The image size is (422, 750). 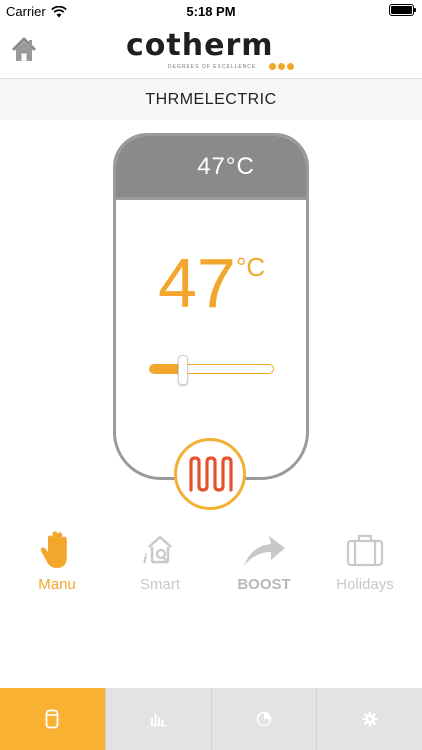 What do you see at coordinates (145, 559) in the screenshot?
I see `svg-text: i` at bounding box center [145, 559].